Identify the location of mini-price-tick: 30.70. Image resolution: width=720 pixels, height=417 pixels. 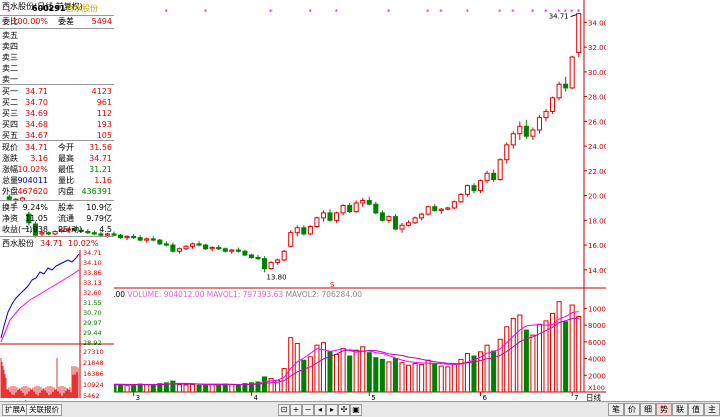
(92, 313).